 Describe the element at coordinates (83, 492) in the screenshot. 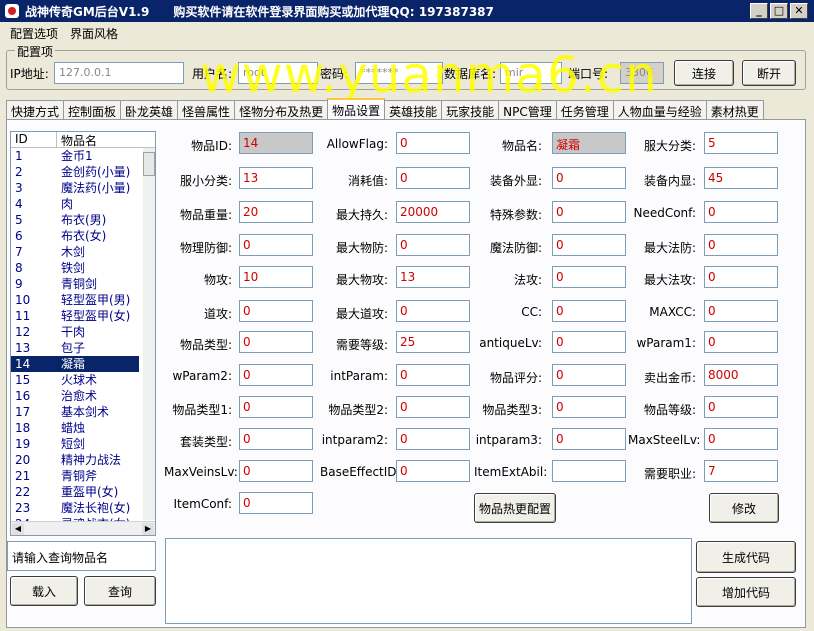

I see `list-item: 22 重盔甲(女)` at that location.